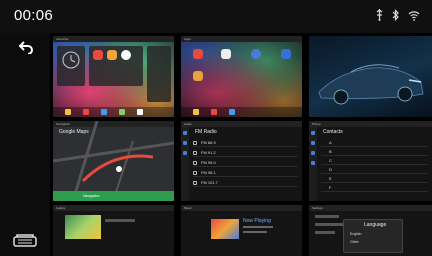  Describe the element at coordinates (241, 76) in the screenshot. I see `recent-tile-apps: Apps` at that location.